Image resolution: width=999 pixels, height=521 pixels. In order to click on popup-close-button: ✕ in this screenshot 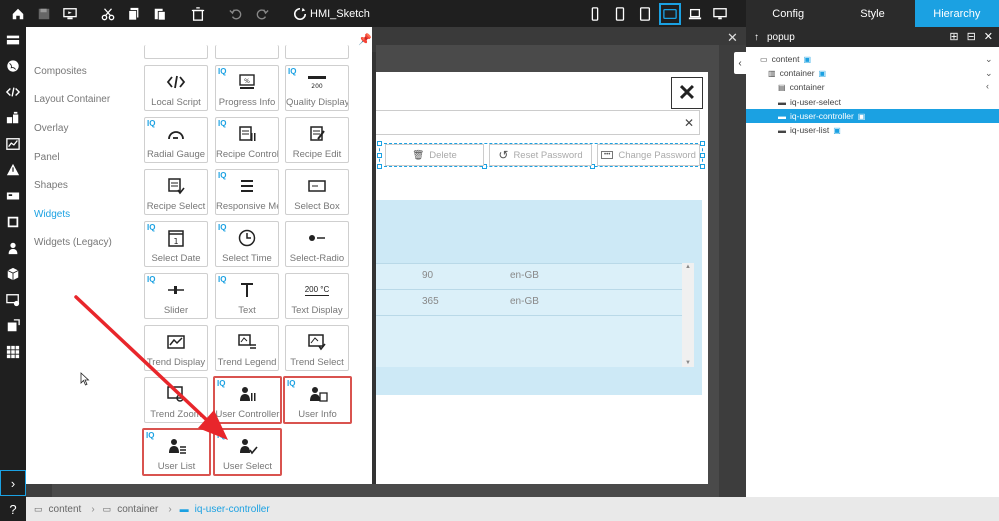, I will do `click(687, 93)`.